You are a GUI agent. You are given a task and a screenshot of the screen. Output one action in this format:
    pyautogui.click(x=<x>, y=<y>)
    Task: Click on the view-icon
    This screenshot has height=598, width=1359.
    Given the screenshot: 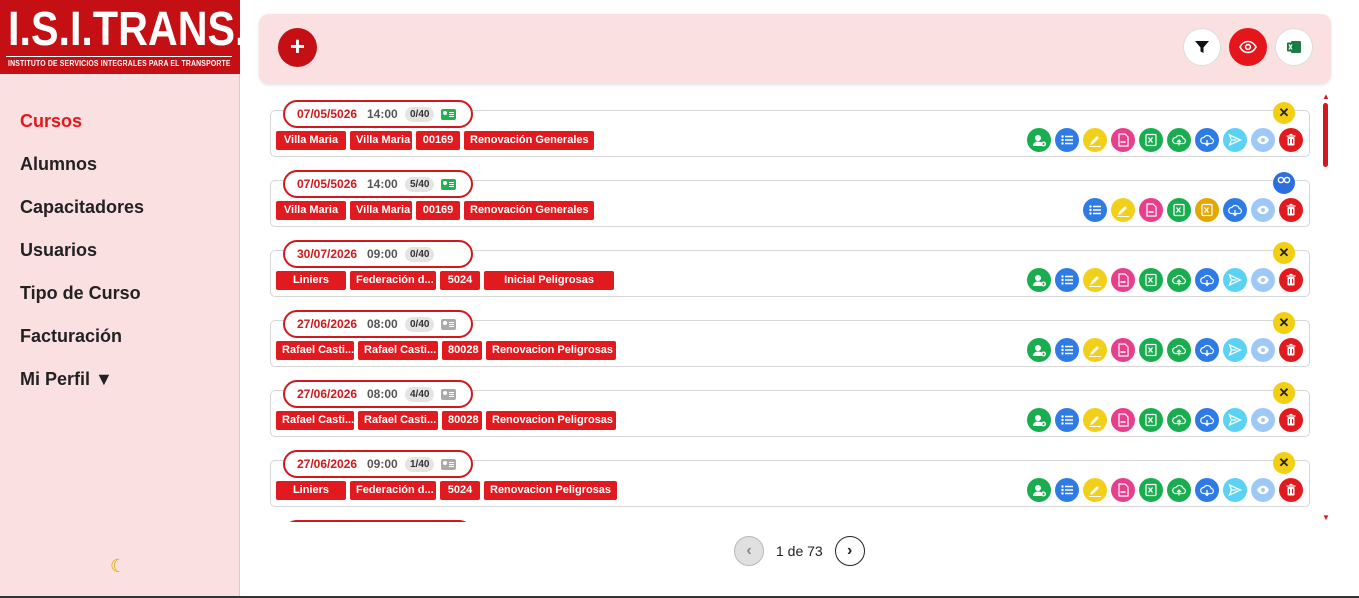 What is the action you would take?
    pyautogui.click(x=1263, y=280)
    